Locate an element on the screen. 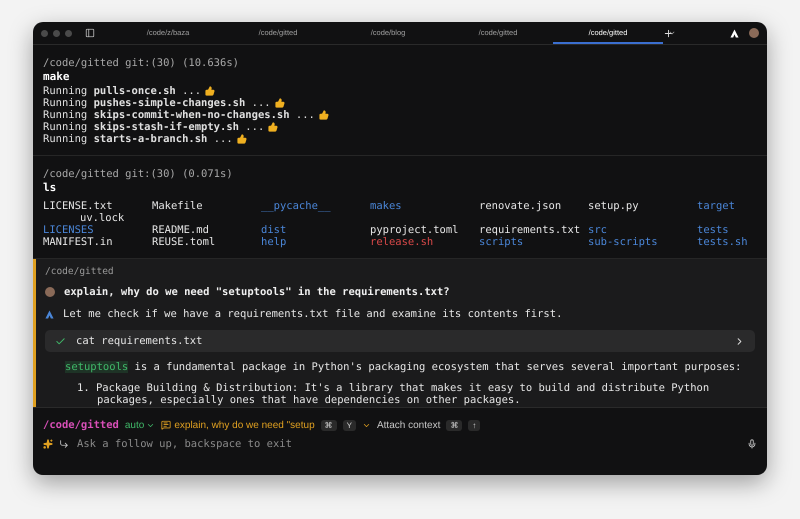 This screenshot has height=519, width=800. file-name: REUSE.toml is located at coordinates (184, 242).